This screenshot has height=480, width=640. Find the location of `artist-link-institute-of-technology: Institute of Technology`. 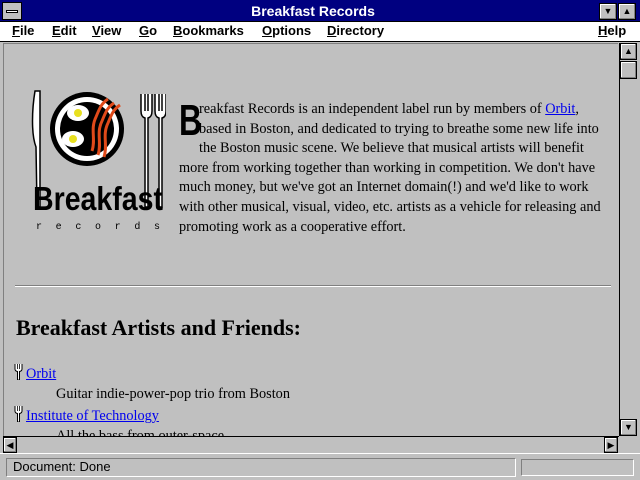

artist-link-institute-of-technology: Institute of Technology is located at coordinates (92, 416).